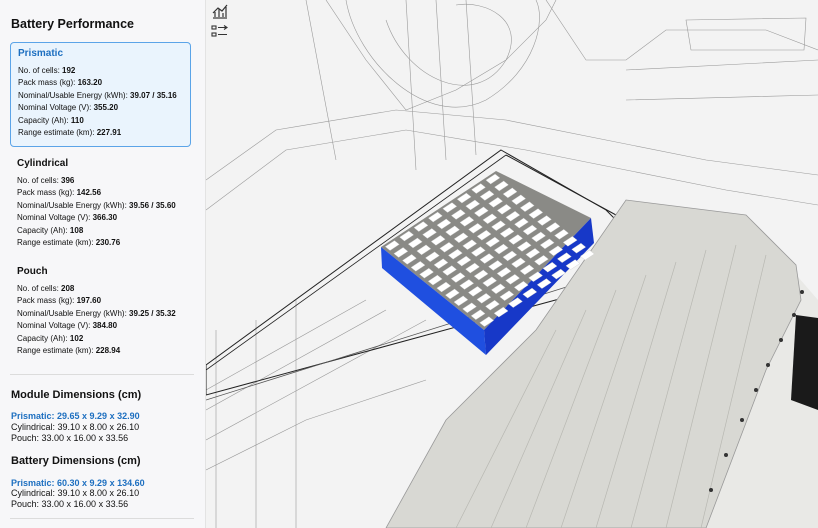 This screenshot has width=818, height=528. What do you see at coordinates (59, 193) in the screenshot?
I see `mass-row: Pack mass (kg): 142.56` at bounding box center [59, 193].